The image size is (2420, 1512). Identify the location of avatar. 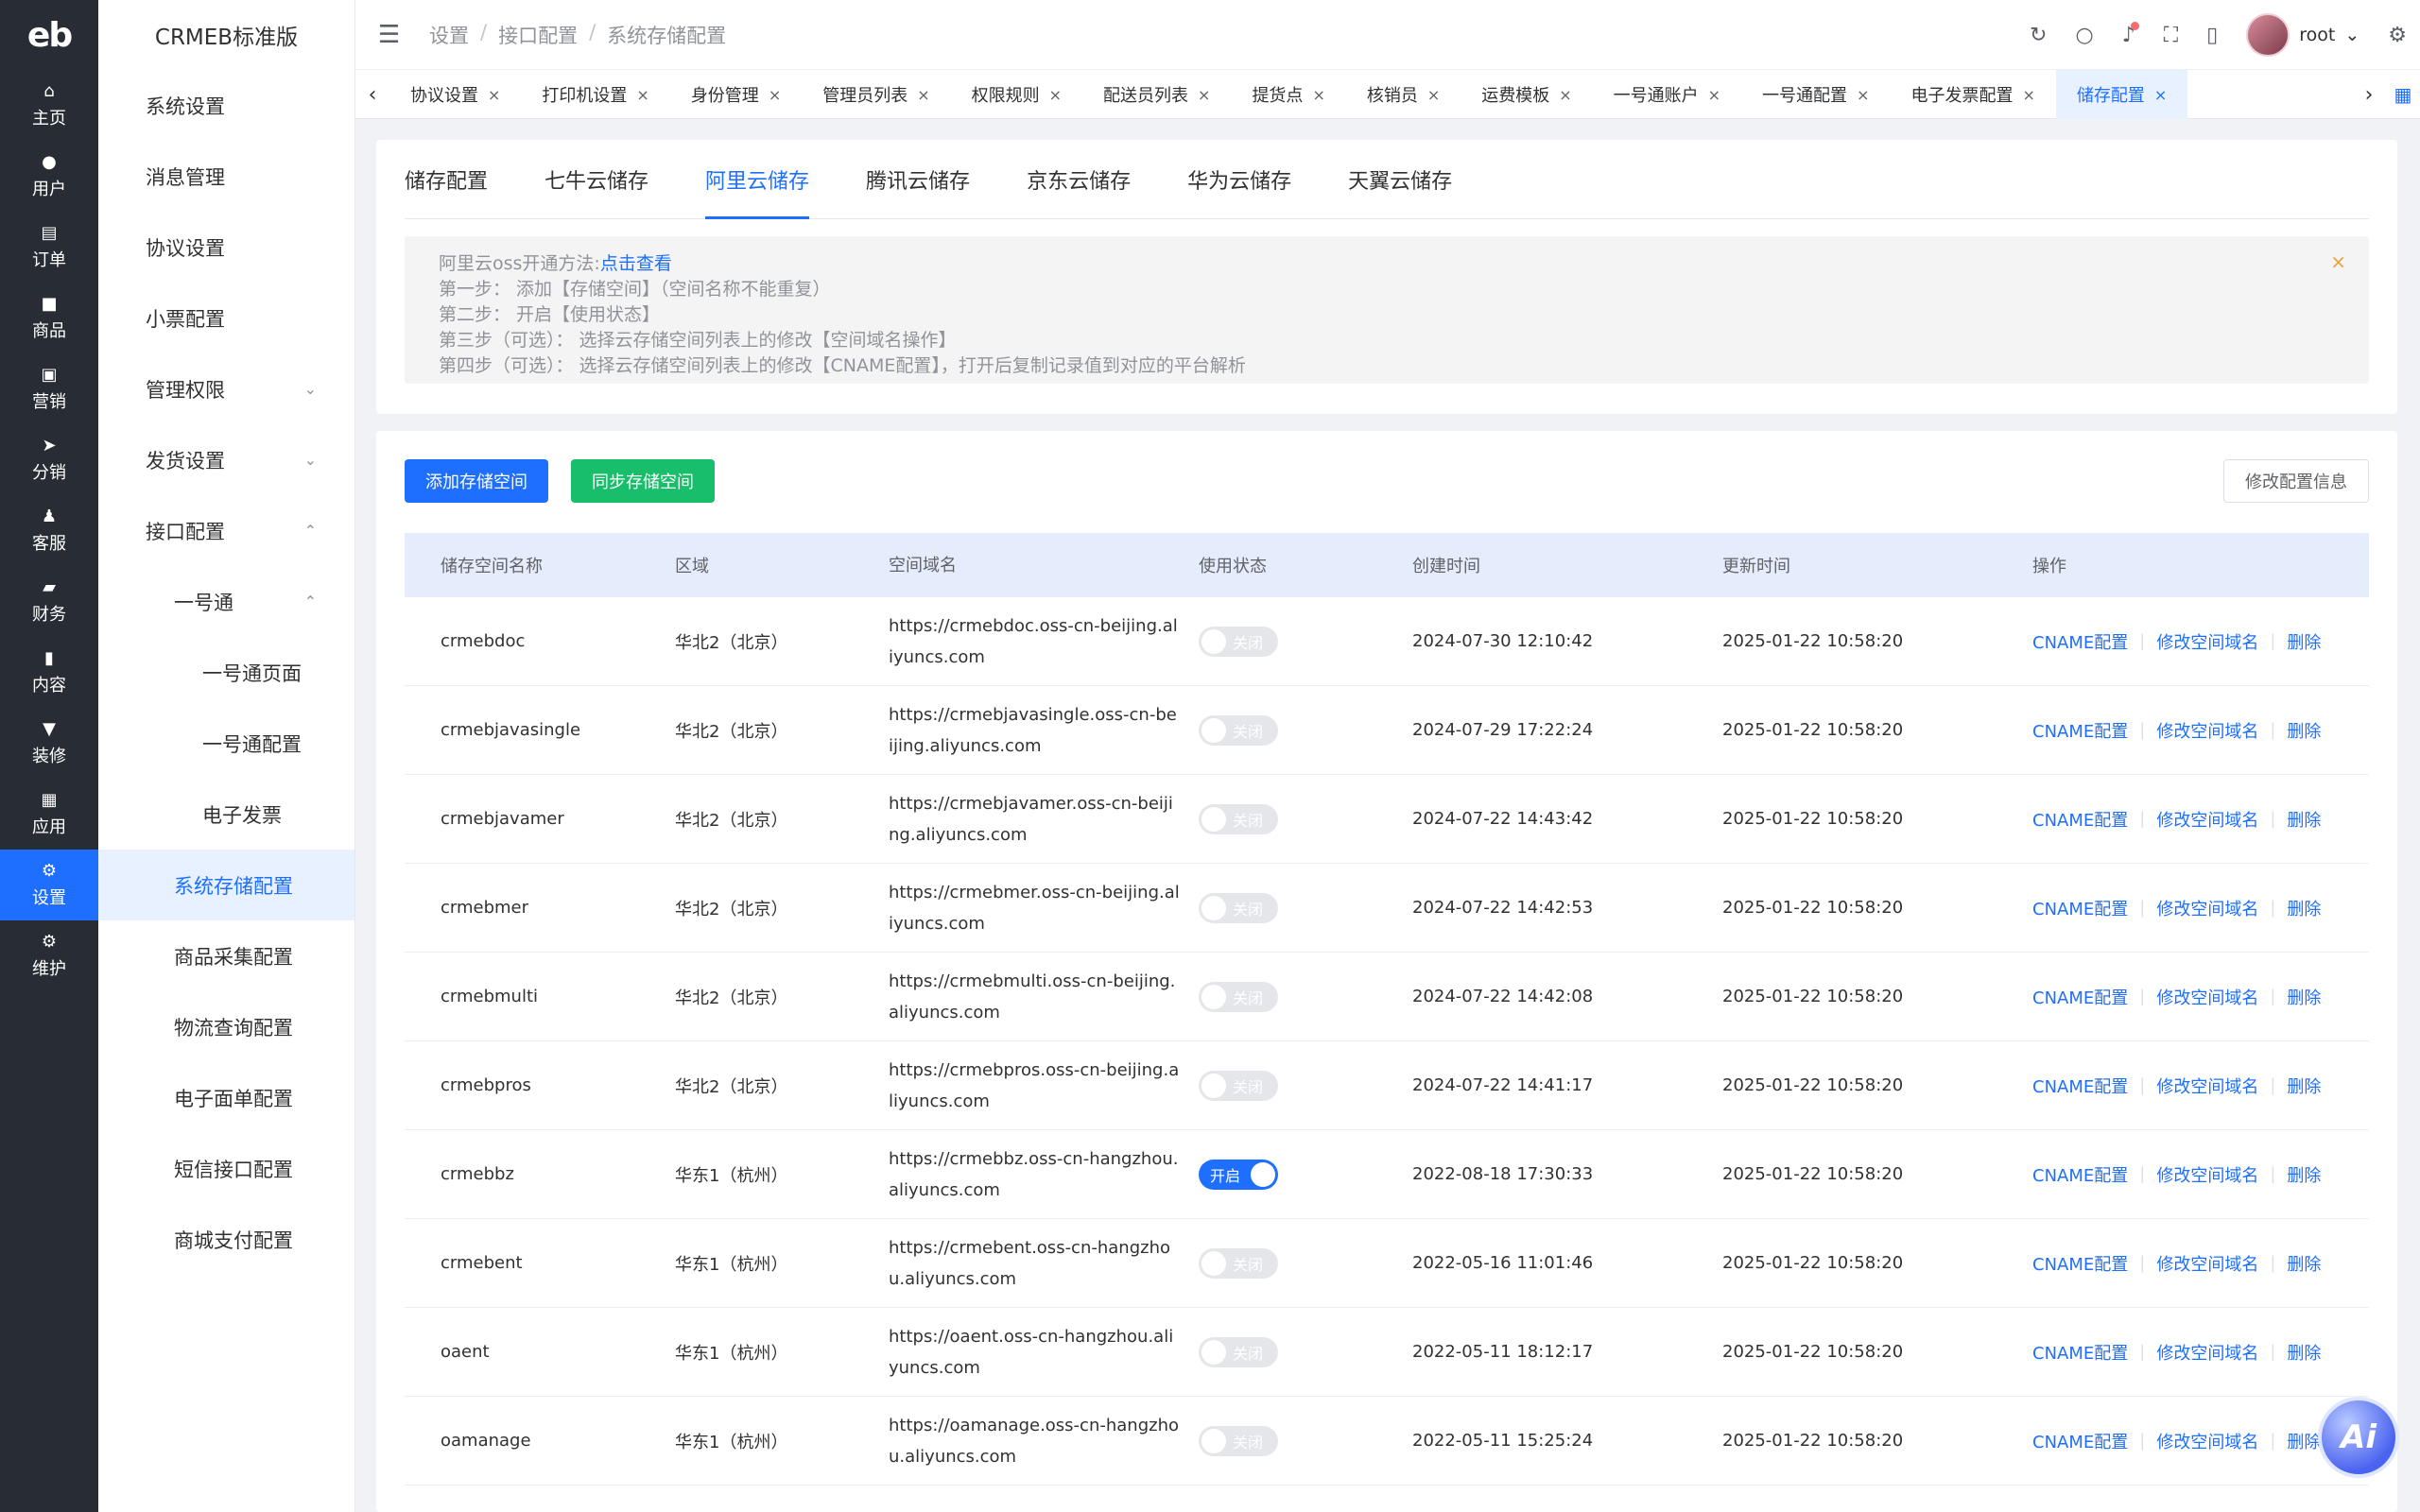
(2268, 35).